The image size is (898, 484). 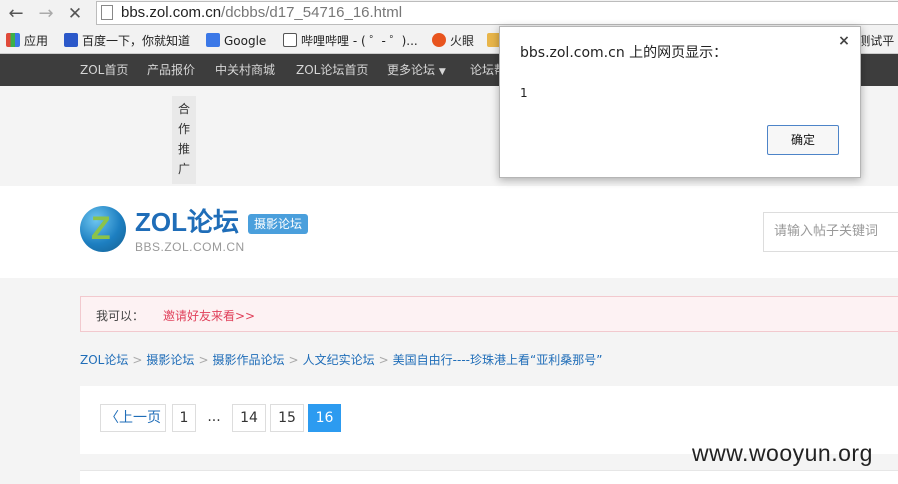 I want to click on bookmark-label: 火眼, so click(x=462, y=41).